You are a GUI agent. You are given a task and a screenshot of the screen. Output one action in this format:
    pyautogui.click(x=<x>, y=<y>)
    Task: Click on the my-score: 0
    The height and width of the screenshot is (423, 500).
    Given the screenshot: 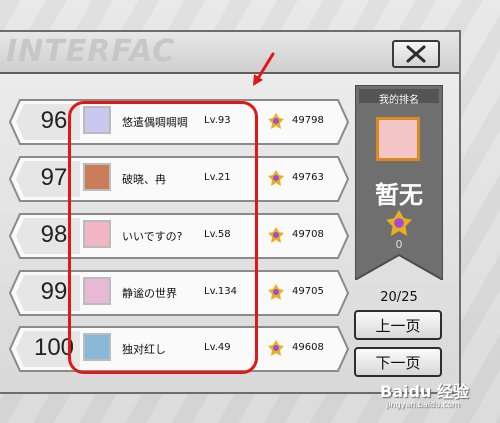 What is the action you would take?
    pyautogui.click(x=399, y=244)
    